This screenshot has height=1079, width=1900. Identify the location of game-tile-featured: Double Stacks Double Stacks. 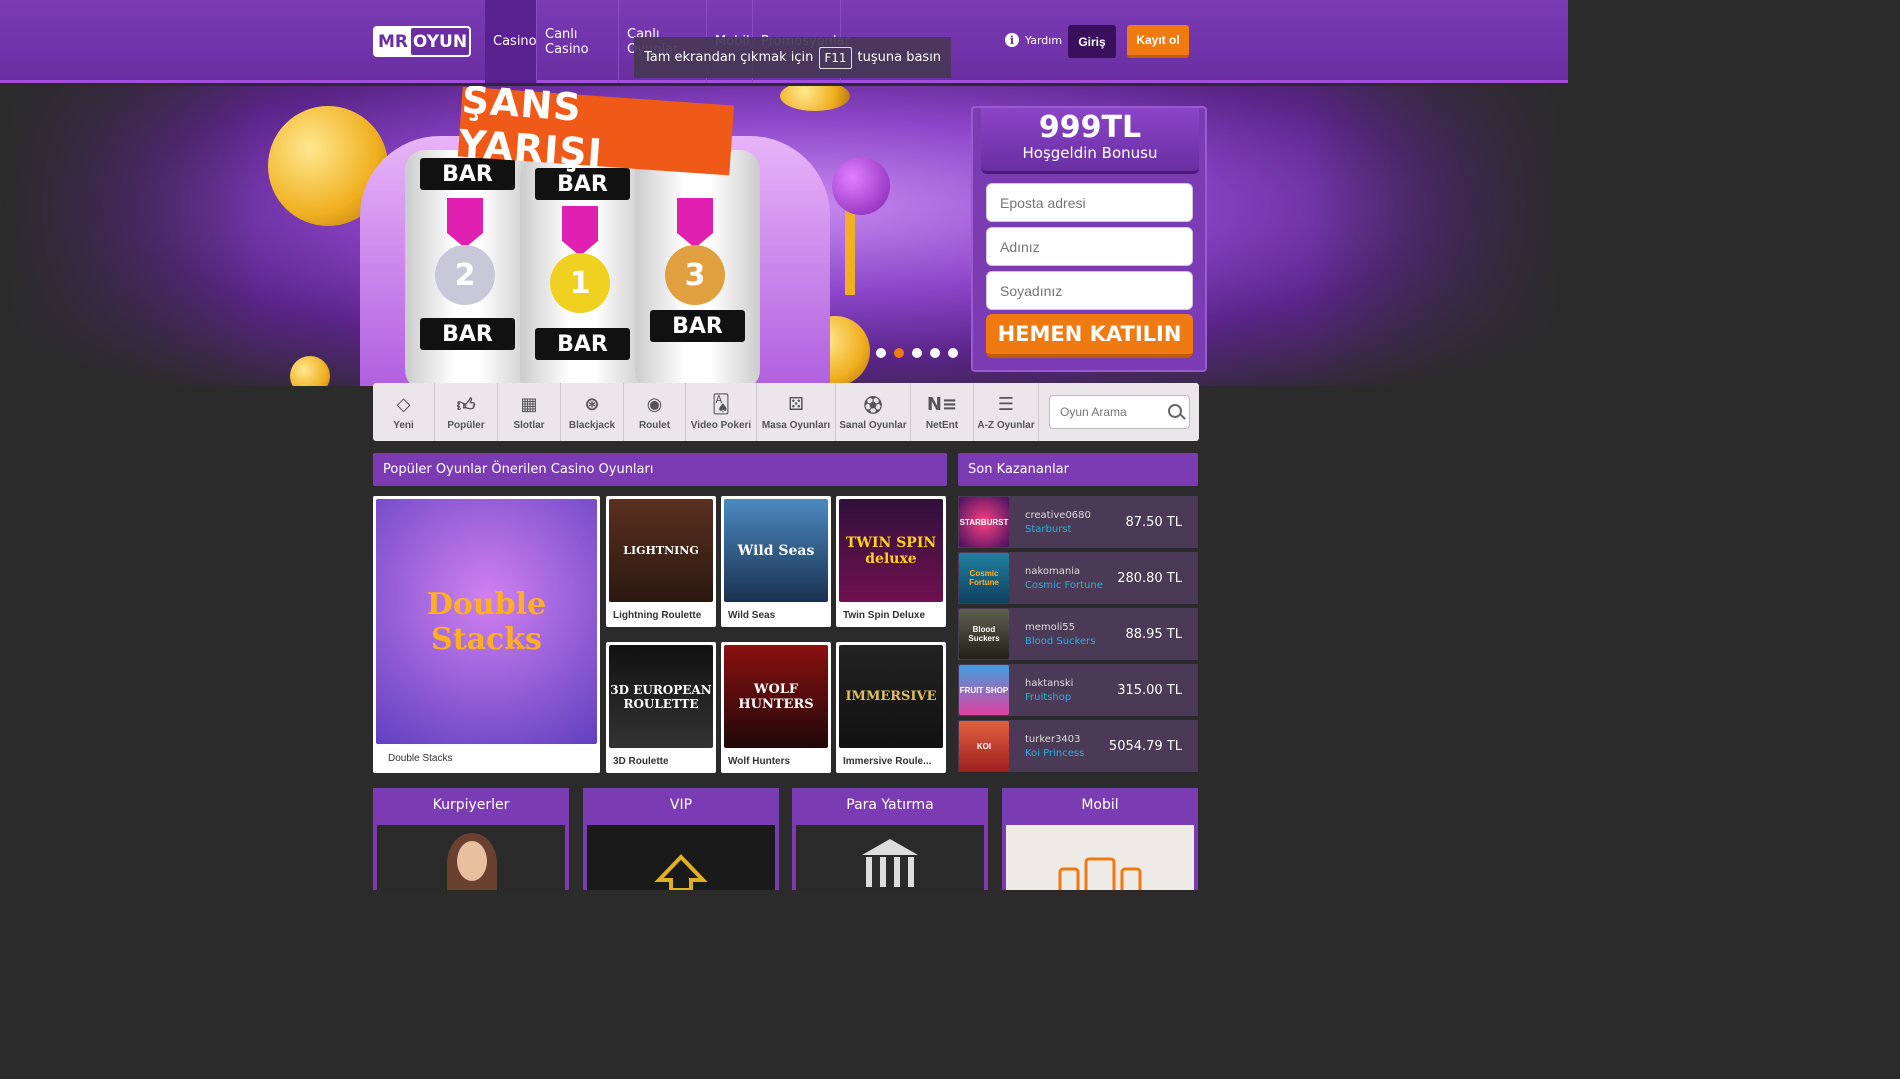
(486, 634).